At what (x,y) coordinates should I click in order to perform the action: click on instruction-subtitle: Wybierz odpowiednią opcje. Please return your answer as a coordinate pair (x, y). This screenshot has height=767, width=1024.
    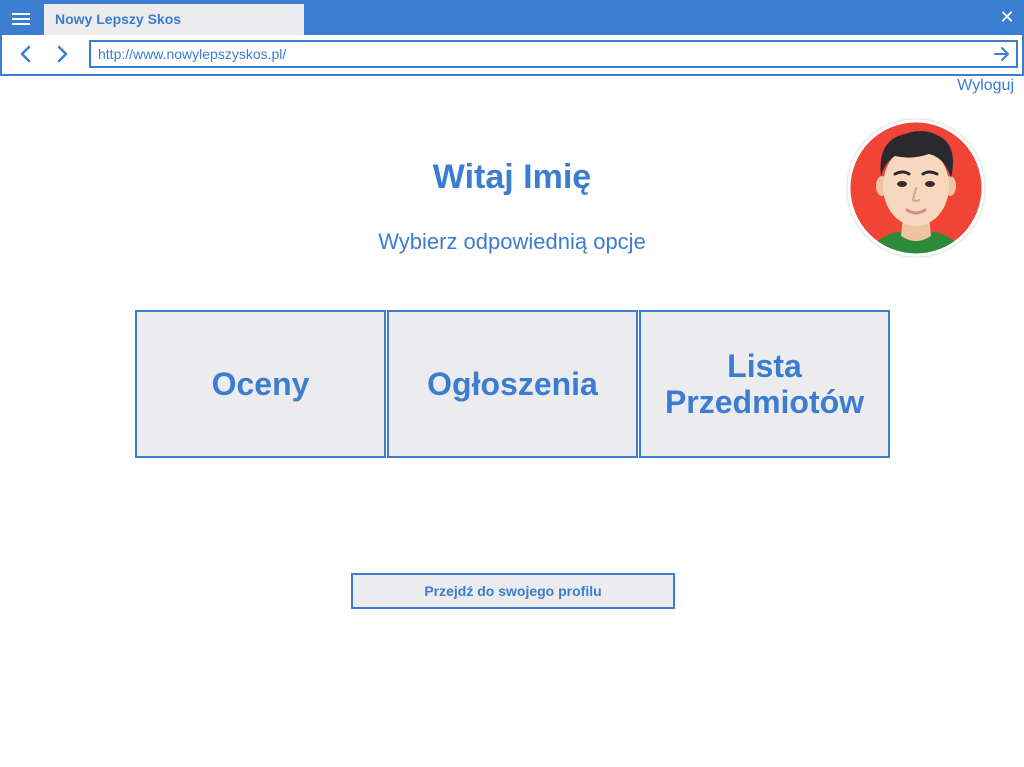
    Looking at the image, I should click on (512, 241).